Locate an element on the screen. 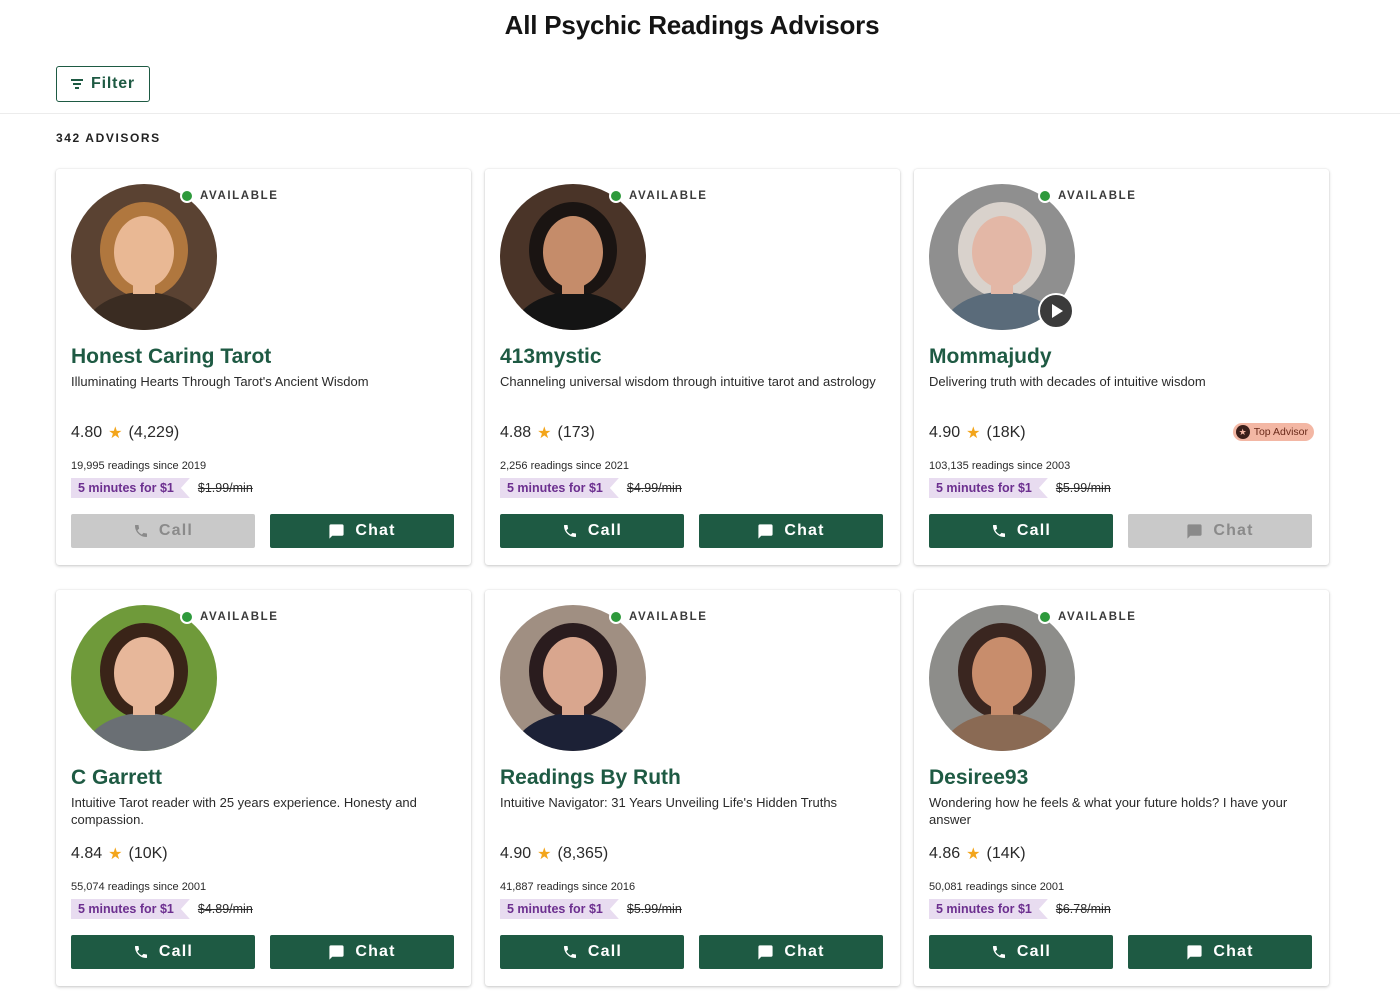 The height and width of the screenshot is (1007, 1400). rating: 4.86 ★ (14K) is located at coordinates (977, 854).